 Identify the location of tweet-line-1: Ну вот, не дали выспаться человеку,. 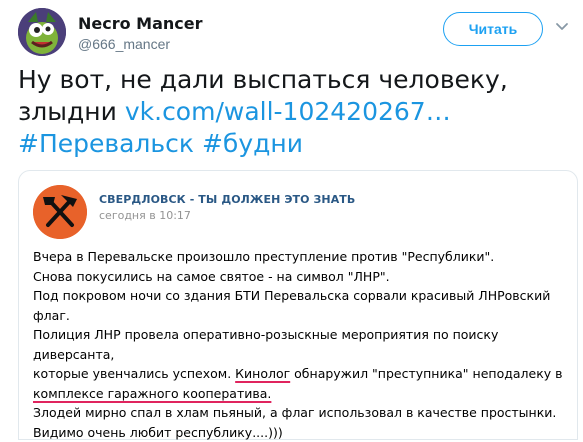
(292, 80).